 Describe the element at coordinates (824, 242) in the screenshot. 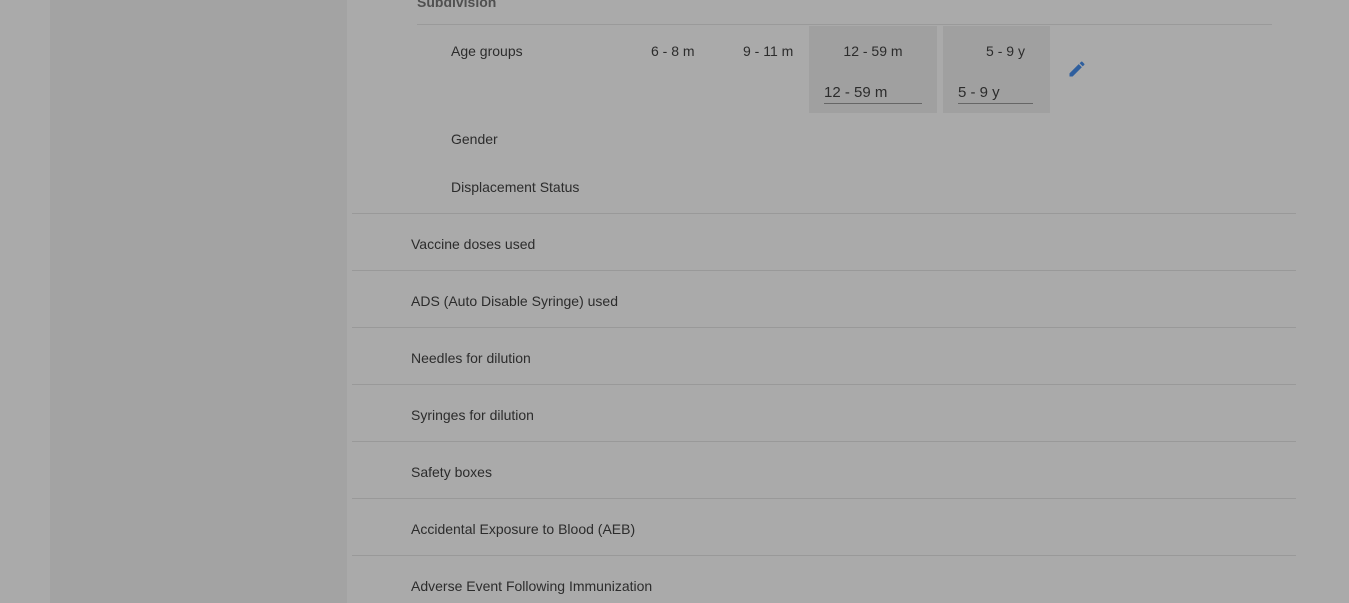

I see `list-item-vaccine-doses: Vaccine doses used` at that location.